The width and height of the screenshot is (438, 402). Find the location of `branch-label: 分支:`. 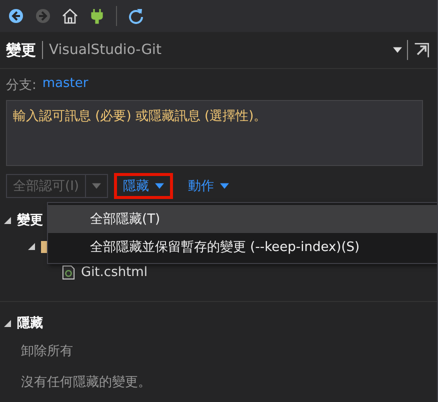

branch-label: 分支: is located at coordinates (21, 85).